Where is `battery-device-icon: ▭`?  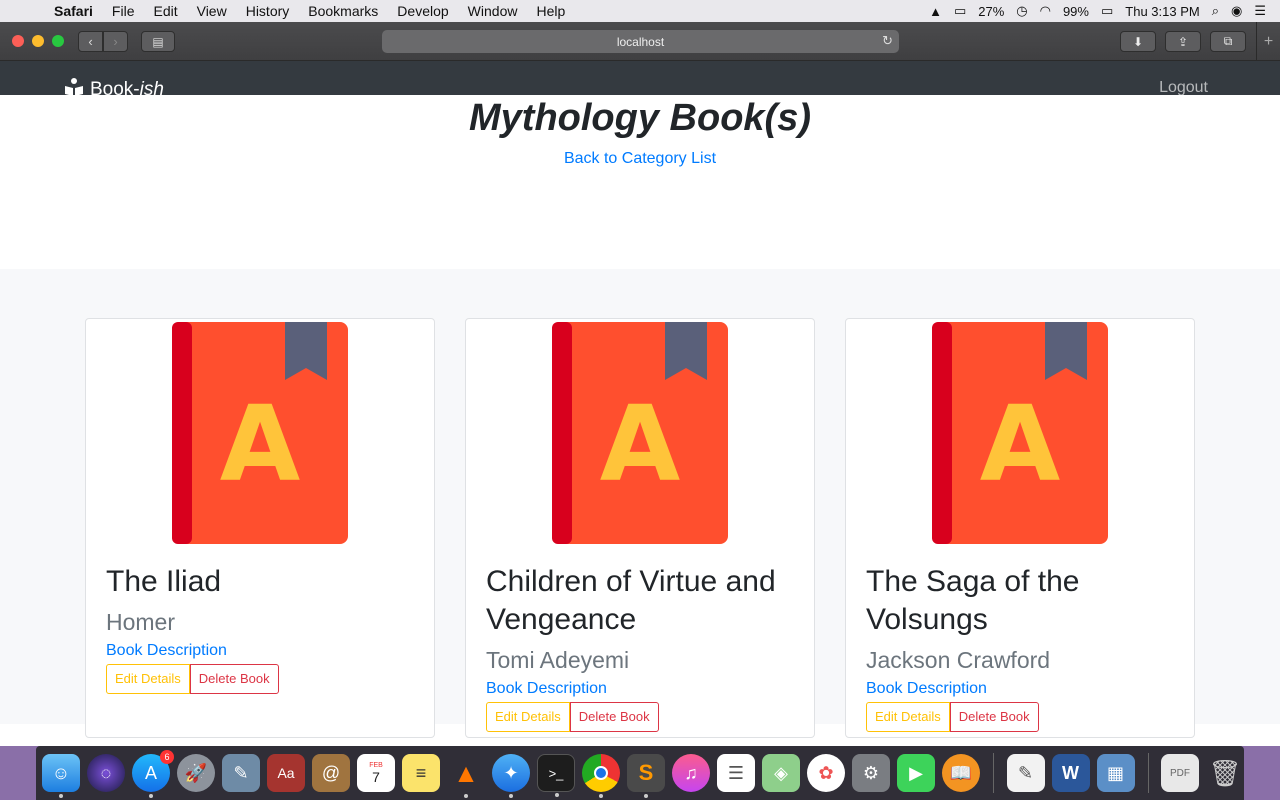 battery-device-icon: ▭ is located at coordinates (960, 11).